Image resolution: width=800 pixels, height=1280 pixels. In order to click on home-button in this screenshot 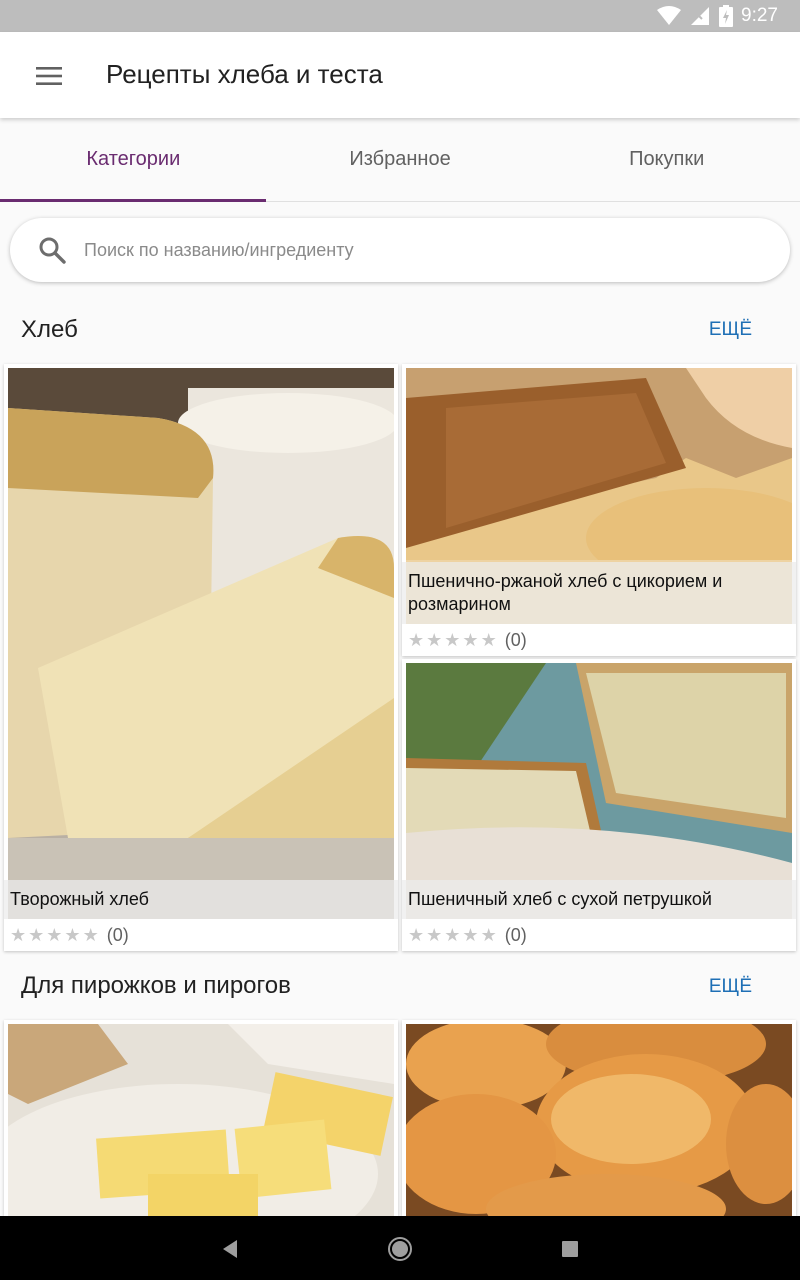, I will do `click(400, 1249)`.